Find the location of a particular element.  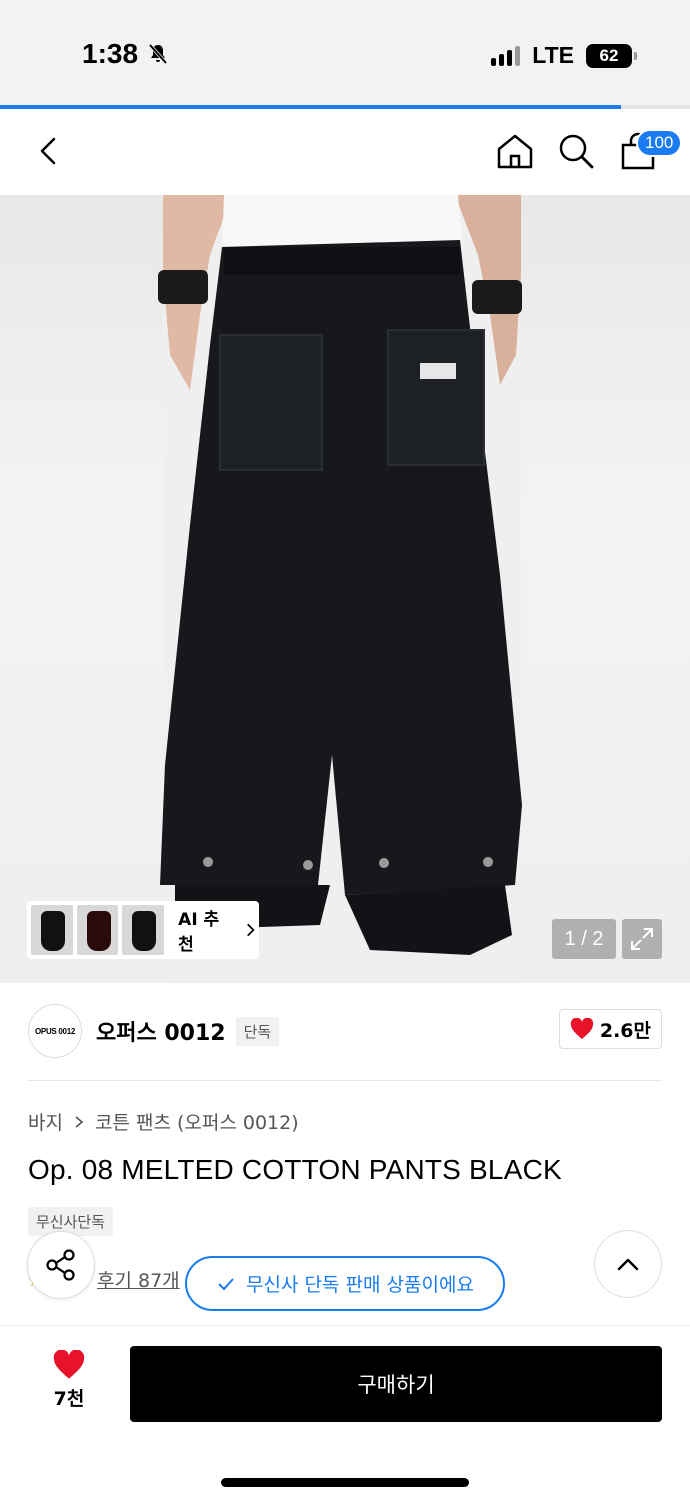

breadcrumb-subcategory: 코튼 팬츠 (오퍼스 0012) is located at coordinates (197, 1121).